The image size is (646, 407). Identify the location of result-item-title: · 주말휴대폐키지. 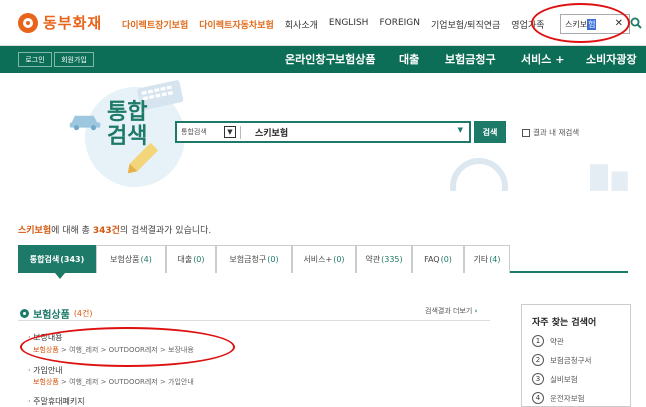
(56, 401).